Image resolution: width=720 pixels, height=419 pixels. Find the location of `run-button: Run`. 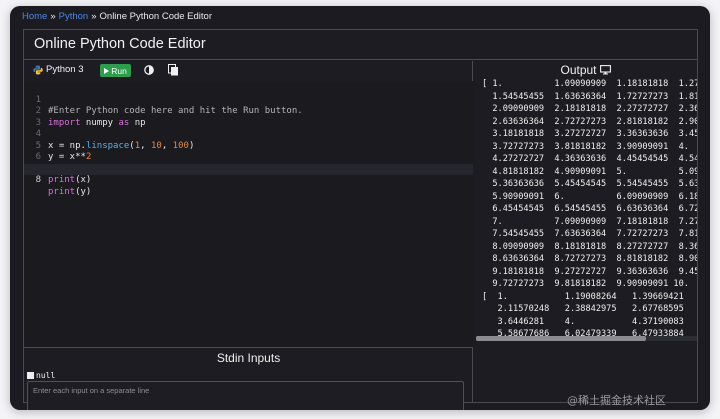

run-button: Run is located at coordinates (115, 70).